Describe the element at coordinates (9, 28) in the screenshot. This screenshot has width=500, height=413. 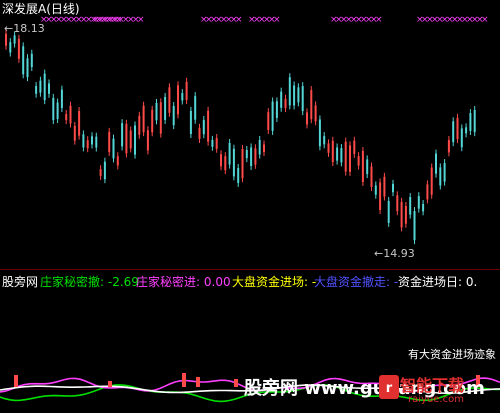
I see `arrow-left-icon: ←` at that location.